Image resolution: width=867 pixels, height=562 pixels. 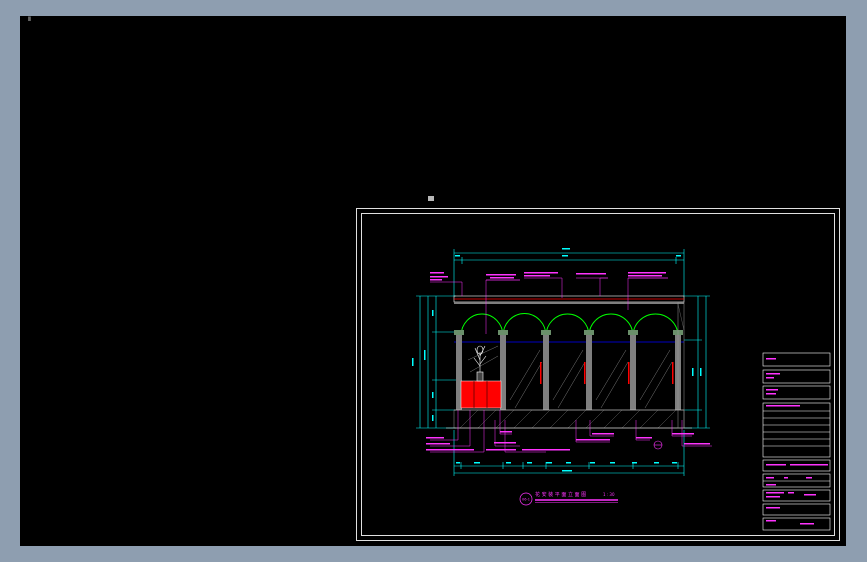 I want to click on glass-accents, so click(x=607, y=373).